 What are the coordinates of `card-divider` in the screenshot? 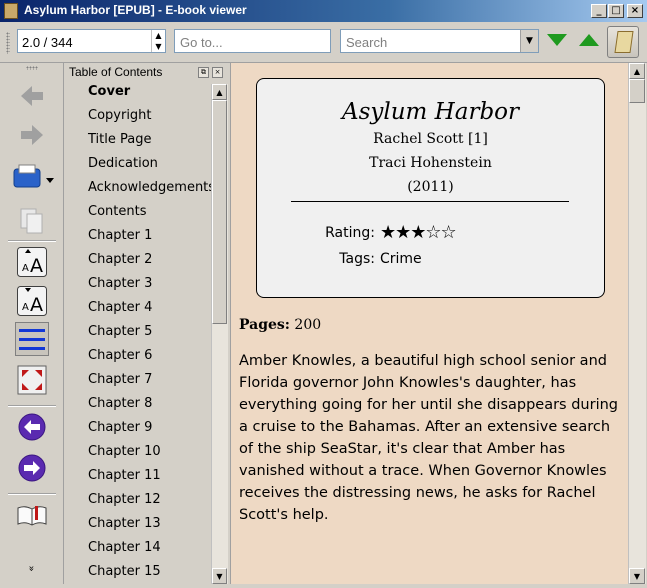 It's located at (430, 201).